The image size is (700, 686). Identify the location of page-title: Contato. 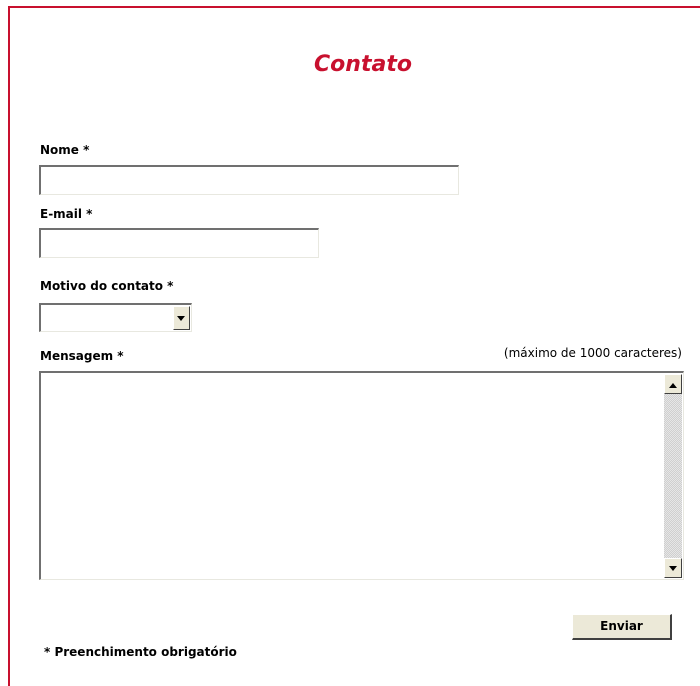
(363, 64).